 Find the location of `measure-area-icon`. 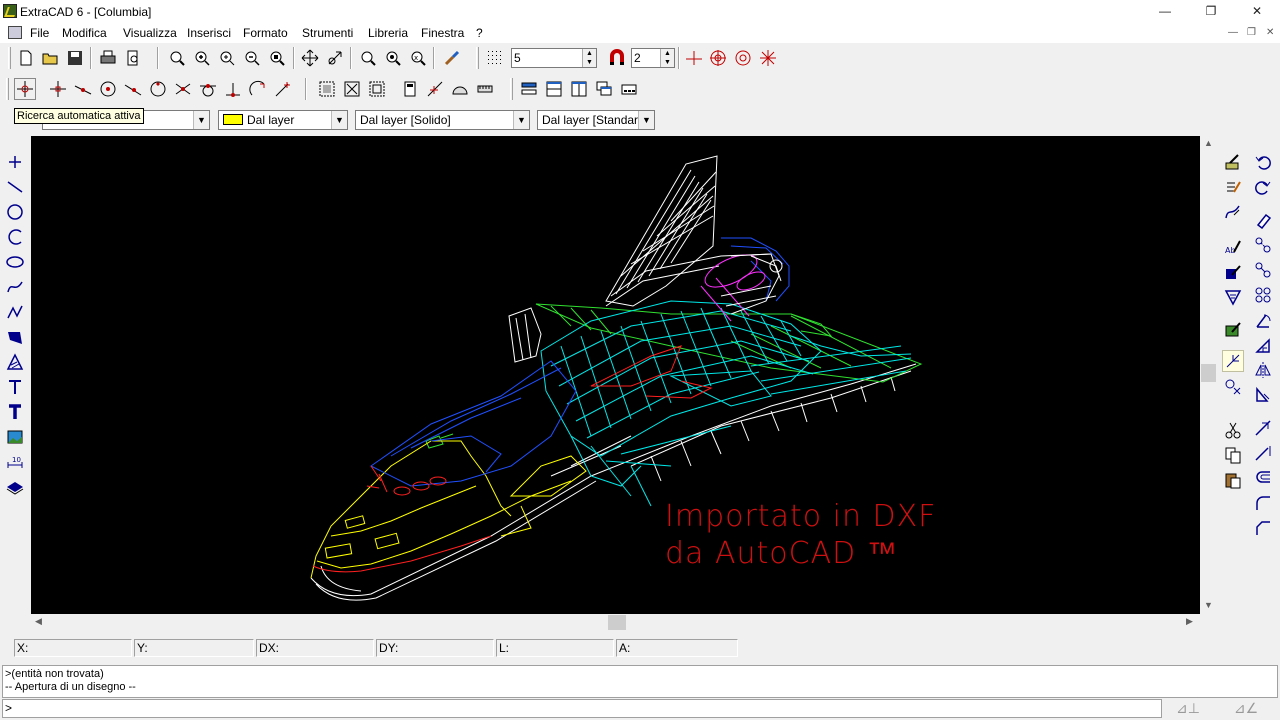

measure-area-icon is located at coordinates (485, 89).